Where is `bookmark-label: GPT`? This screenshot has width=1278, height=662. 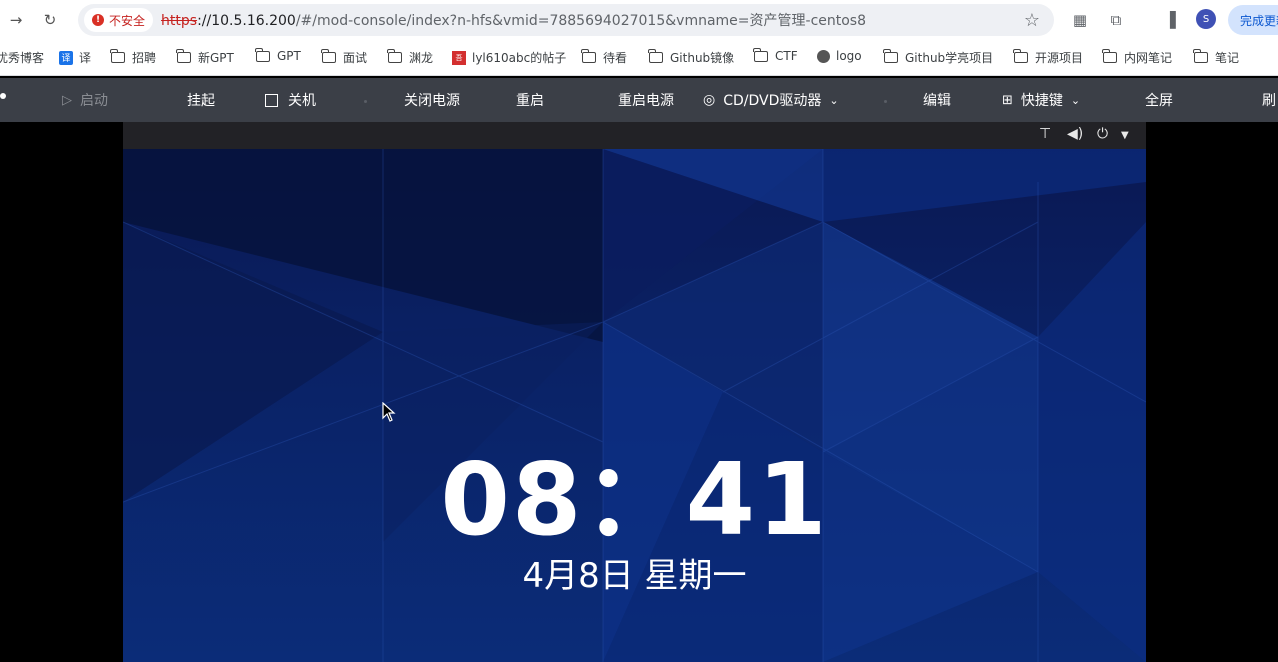
bookmark-label: GPT is located at coordinates (289, 56).